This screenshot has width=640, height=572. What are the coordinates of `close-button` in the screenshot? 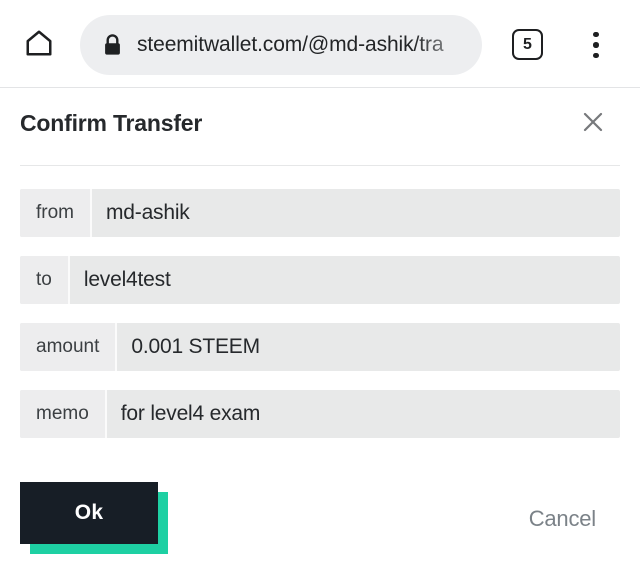 It's located at (593, 124).